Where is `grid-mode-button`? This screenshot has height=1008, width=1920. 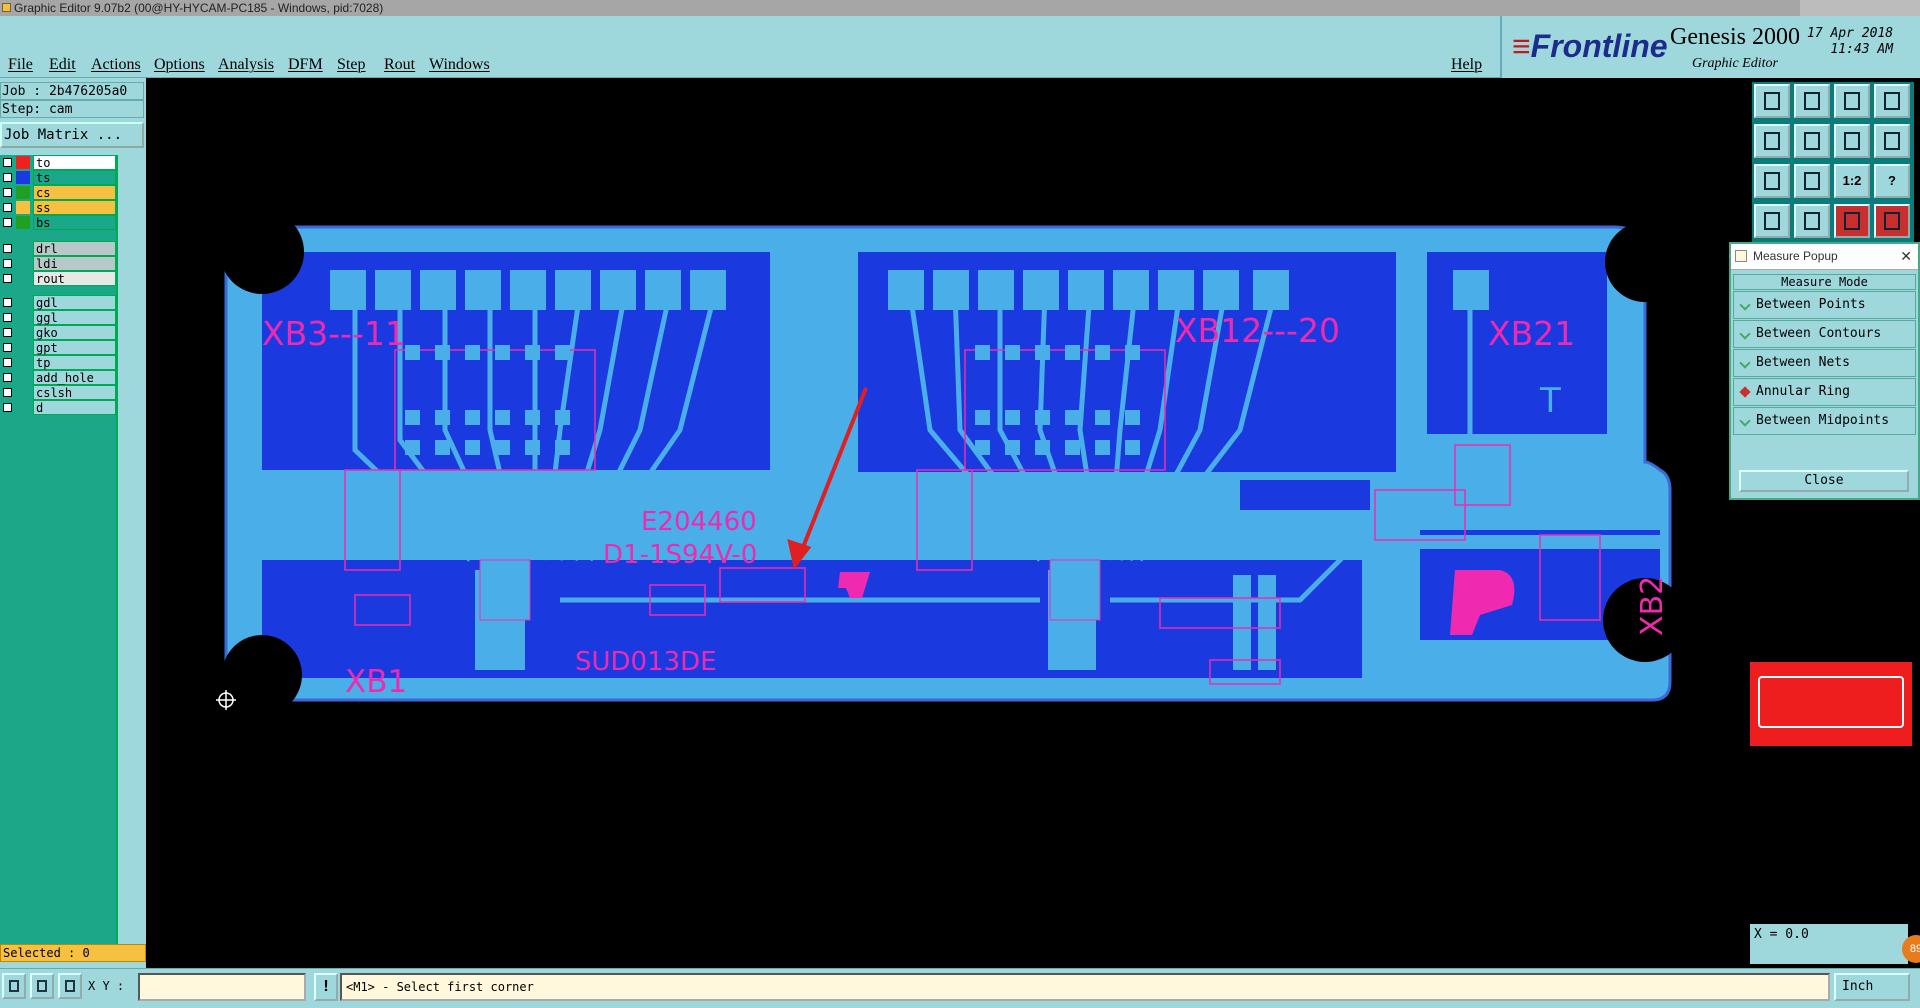 grid-mode-button is located at coordinates (70, 986).